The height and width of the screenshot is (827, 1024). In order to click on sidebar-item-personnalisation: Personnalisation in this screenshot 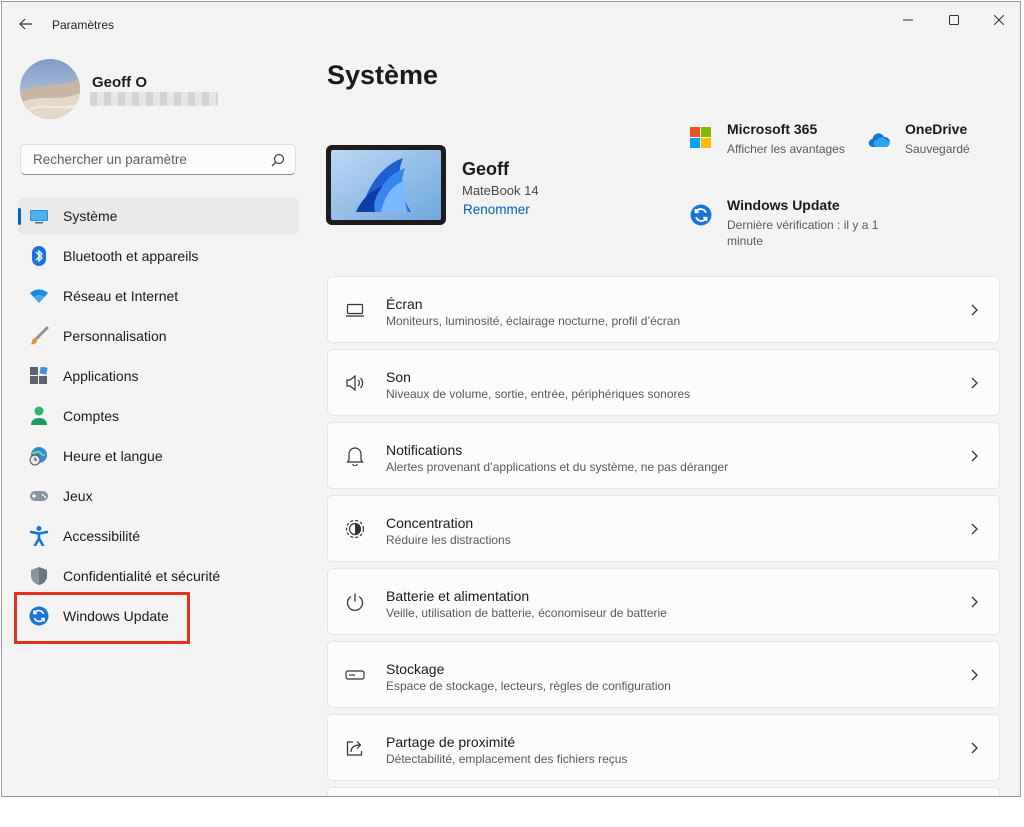, I will do `click(158, 336)`.